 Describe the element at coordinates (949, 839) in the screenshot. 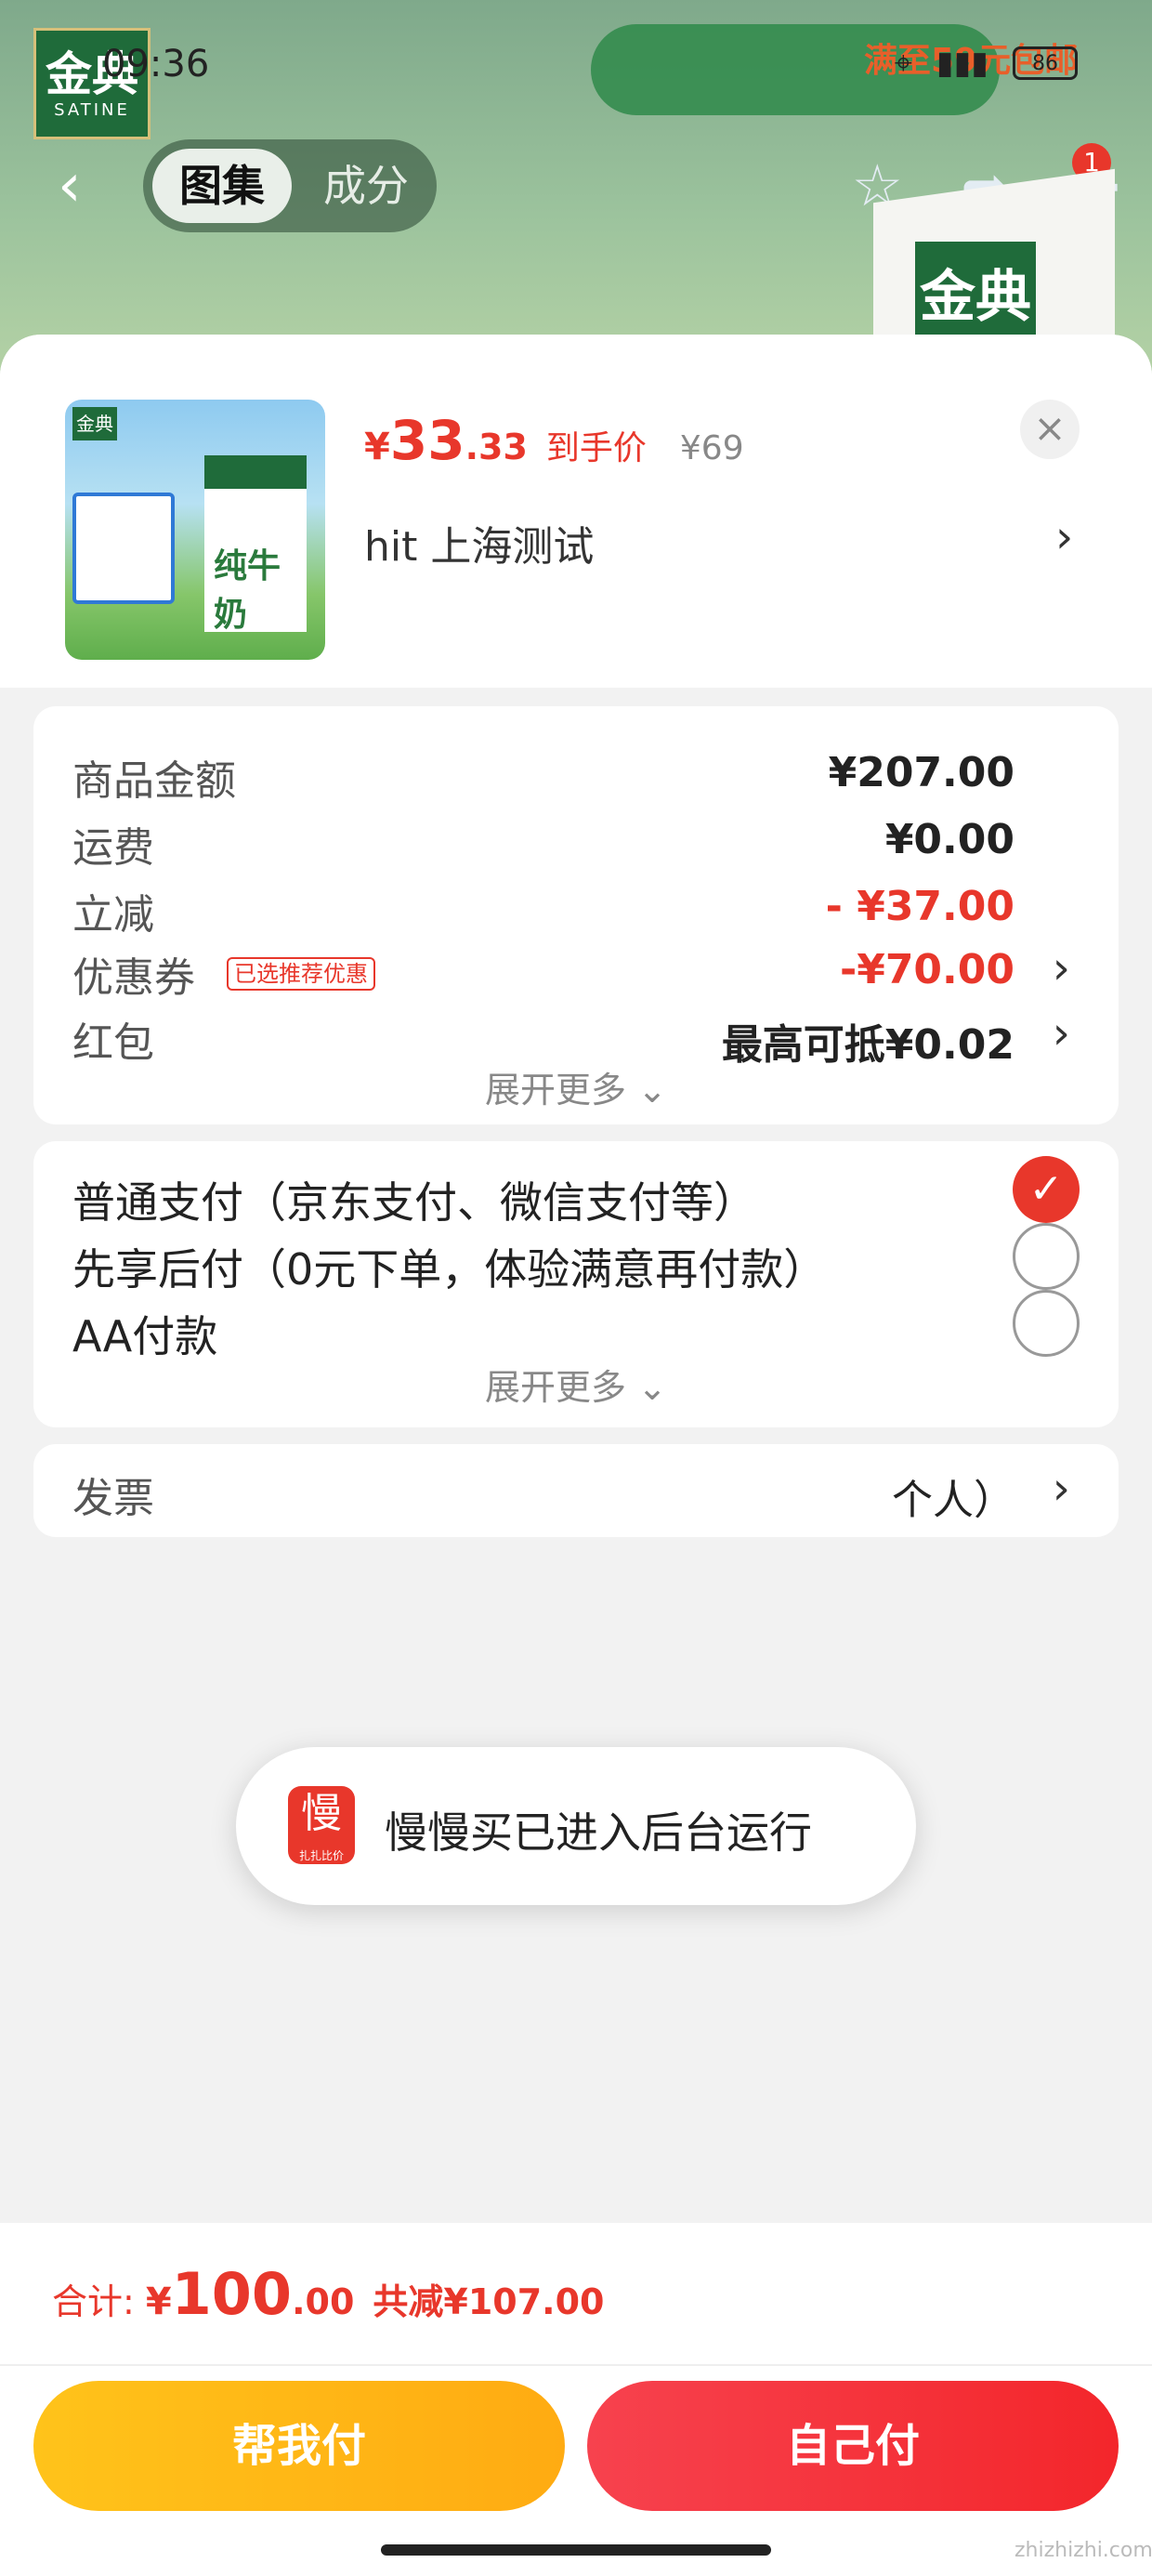

I see `shipping-value: ¥0.00` at that location.